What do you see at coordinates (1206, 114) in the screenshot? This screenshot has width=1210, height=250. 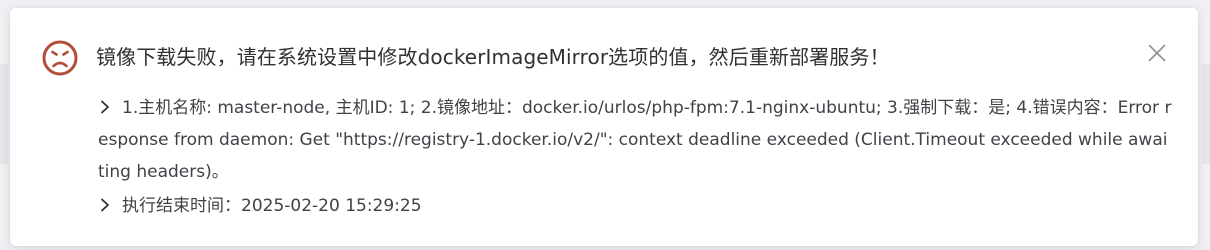 I see `background-strip-right` at bounding box center [1206, 114].